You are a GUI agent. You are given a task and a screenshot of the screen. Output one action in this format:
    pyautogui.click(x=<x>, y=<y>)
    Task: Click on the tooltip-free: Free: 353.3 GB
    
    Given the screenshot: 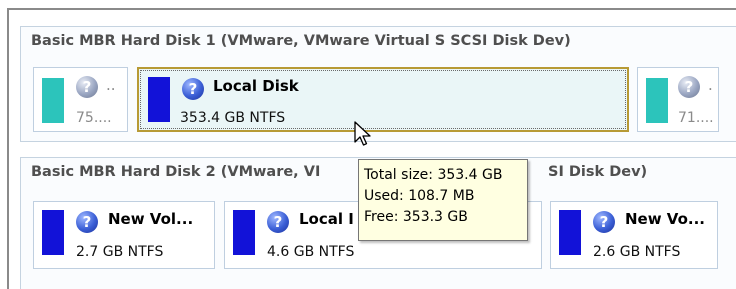 What is the action you would take?
    pyautogui.click(x=416, y=217)
    